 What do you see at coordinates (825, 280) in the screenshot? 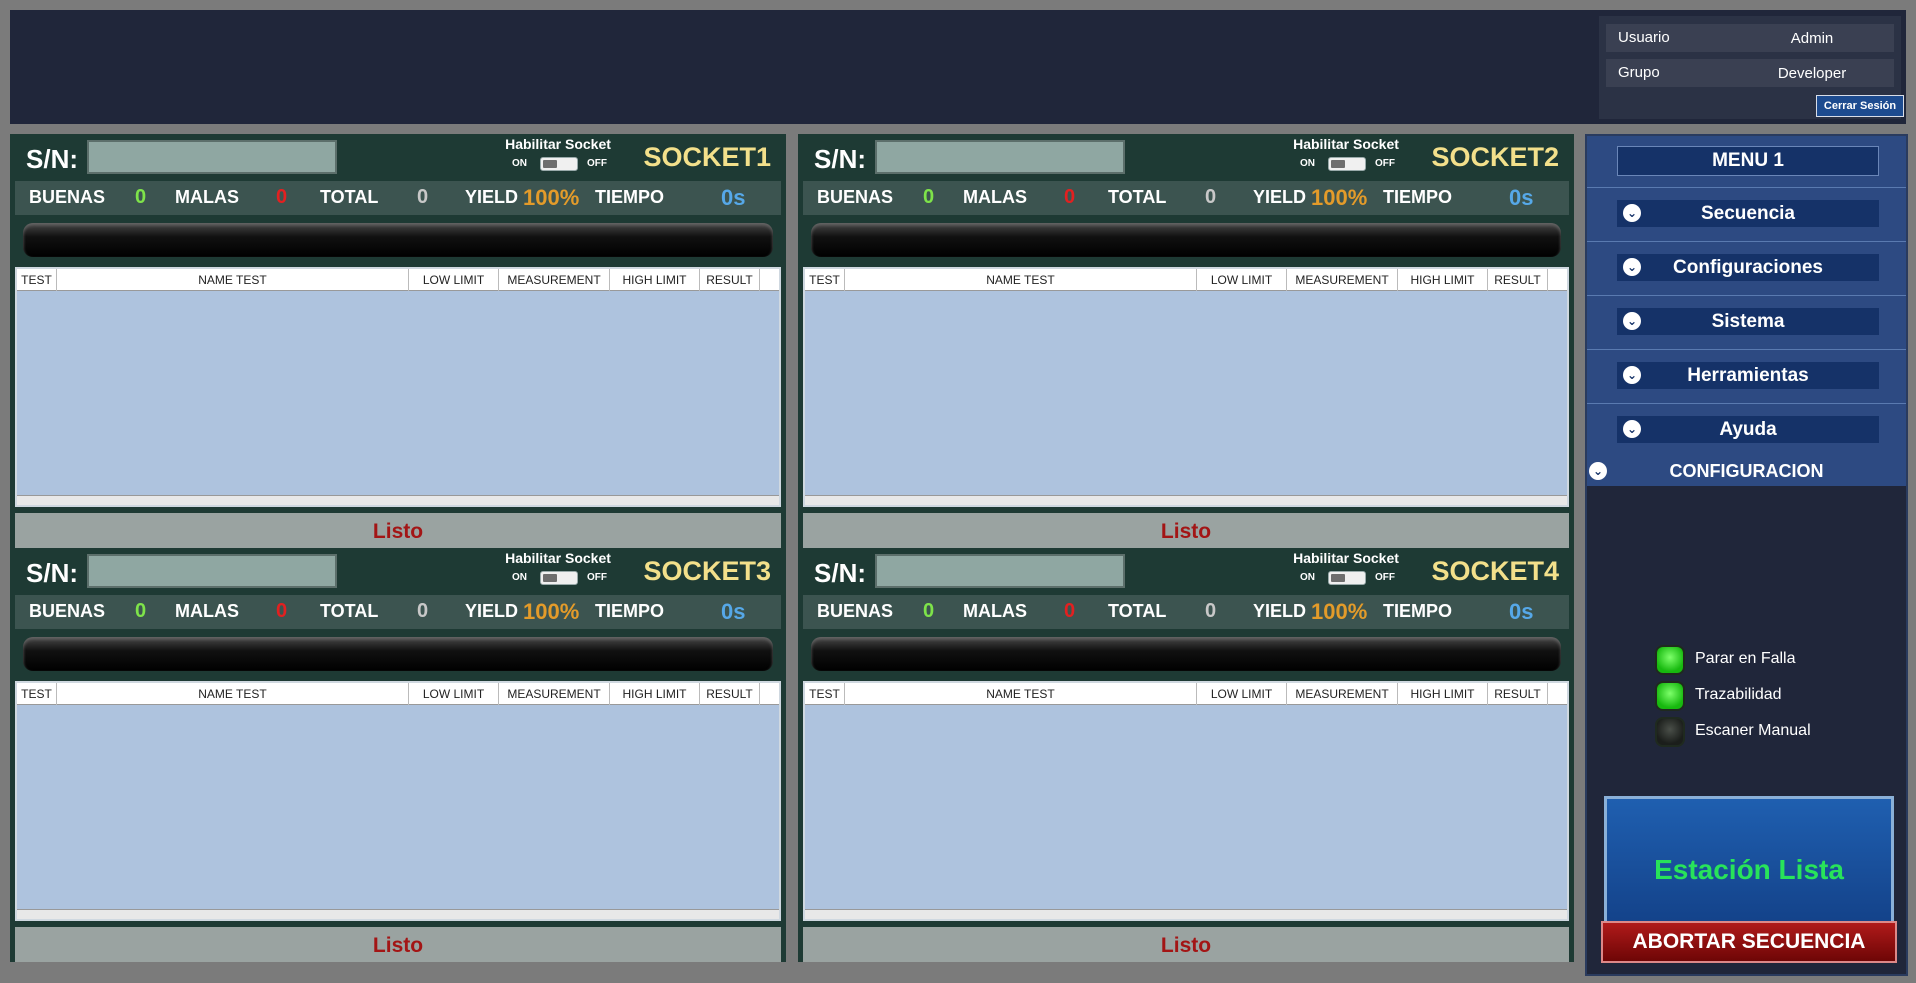
I see `col-test: TEST` at bounding box center [825, 280].